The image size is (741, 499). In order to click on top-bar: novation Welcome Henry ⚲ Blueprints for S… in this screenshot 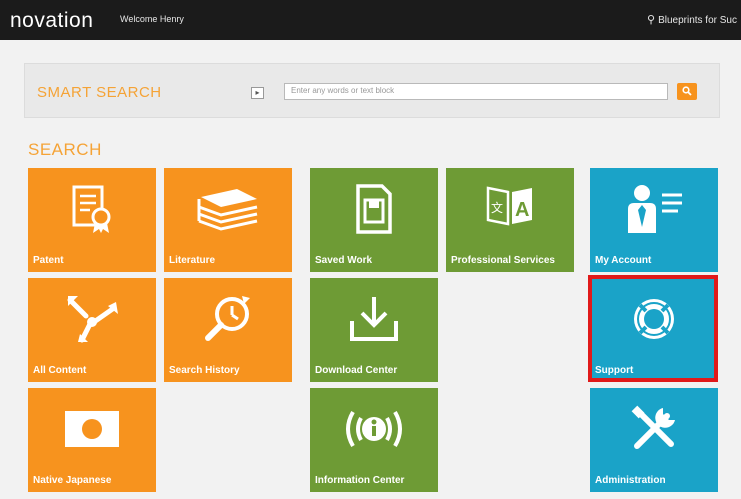, I will do `click(370, 20)`.